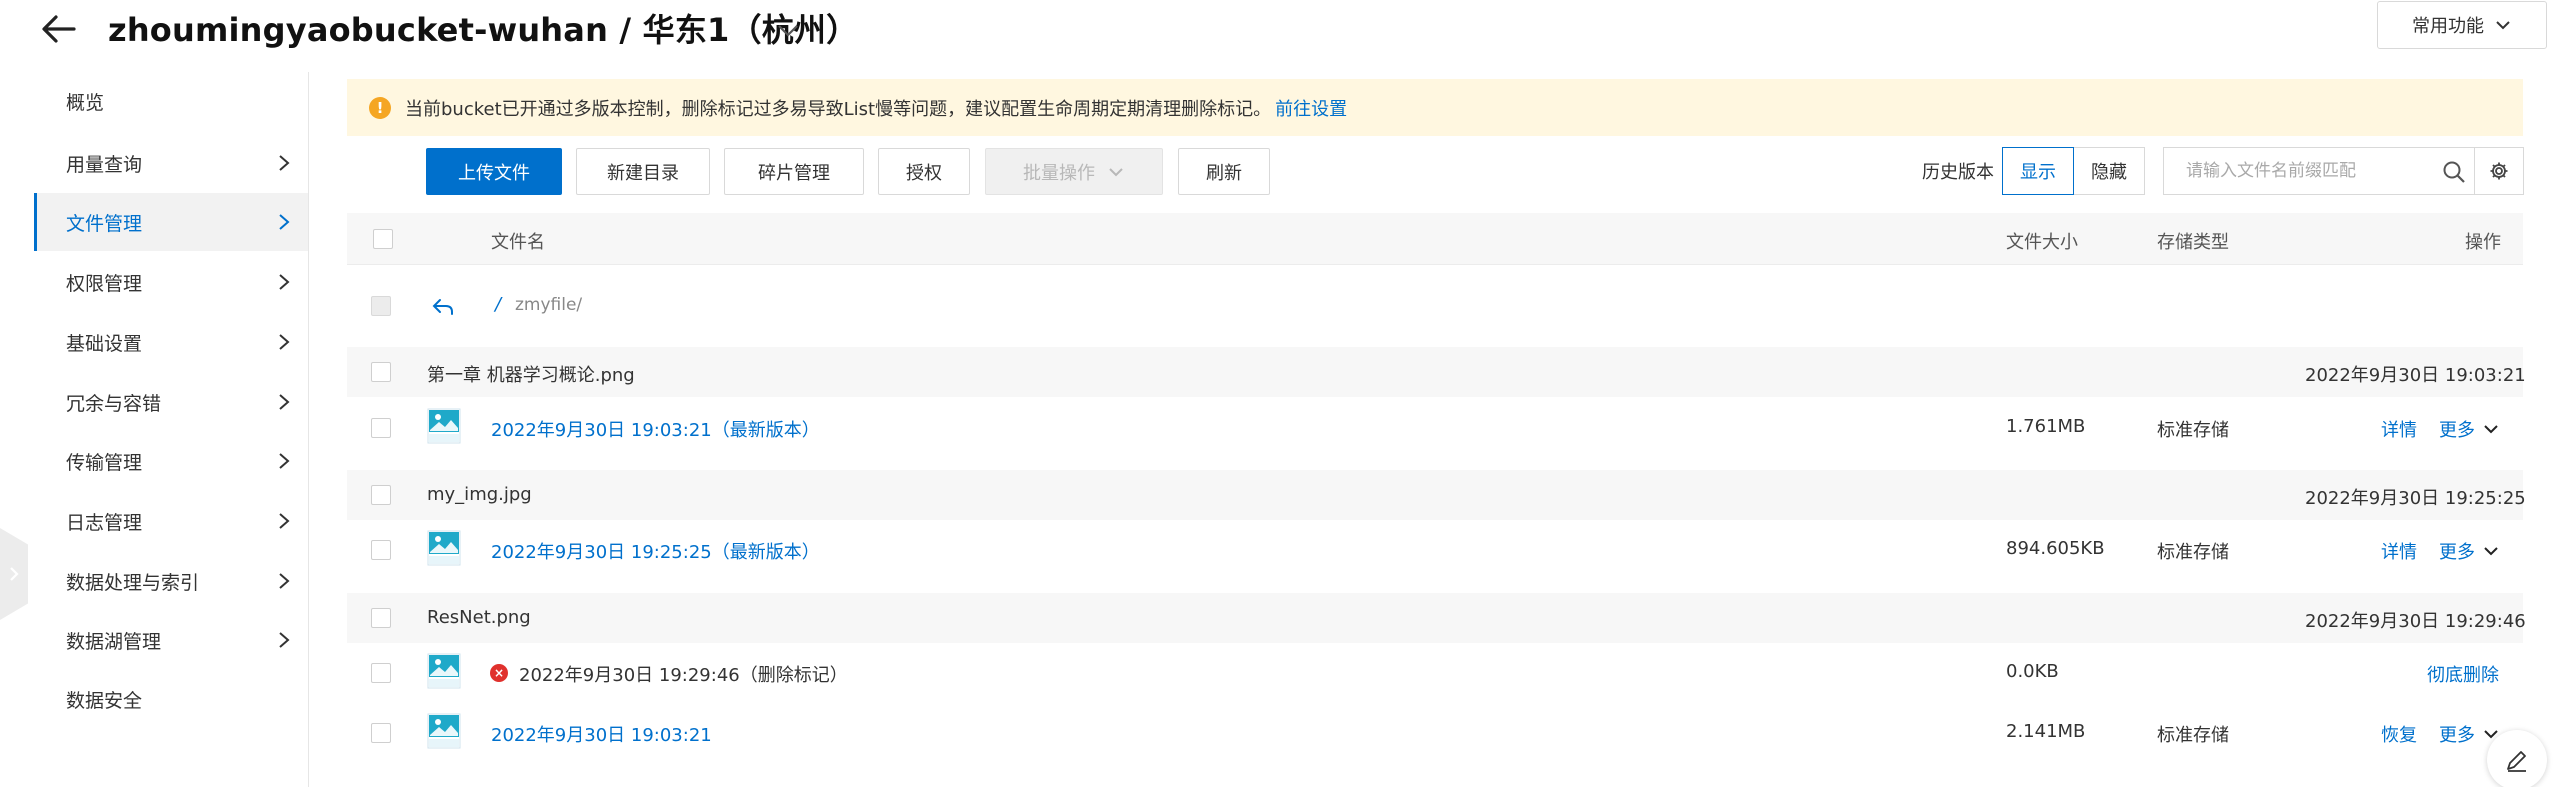 The image size is (2554, 787). I want to click on path-row-checkbox, so click(381, 306).